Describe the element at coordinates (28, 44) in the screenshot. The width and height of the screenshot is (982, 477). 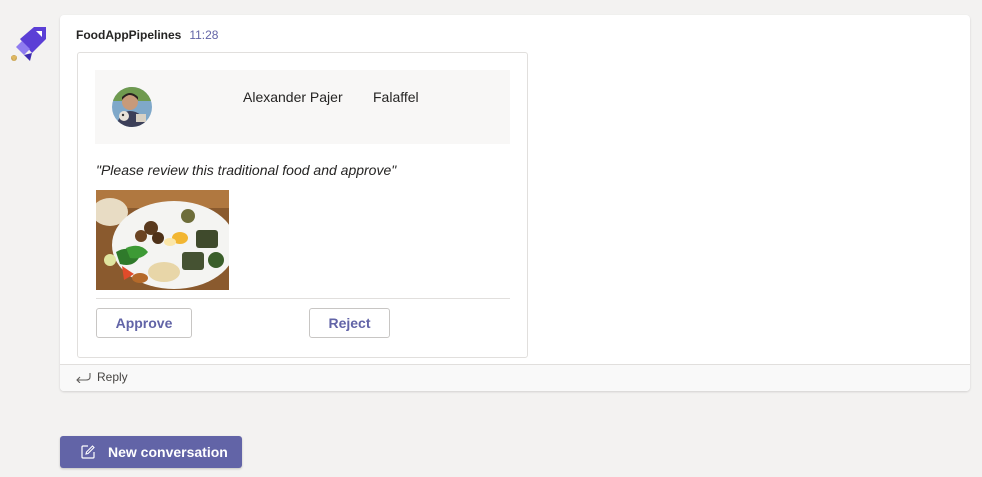
I see `bot-avatar-icon` at that location.